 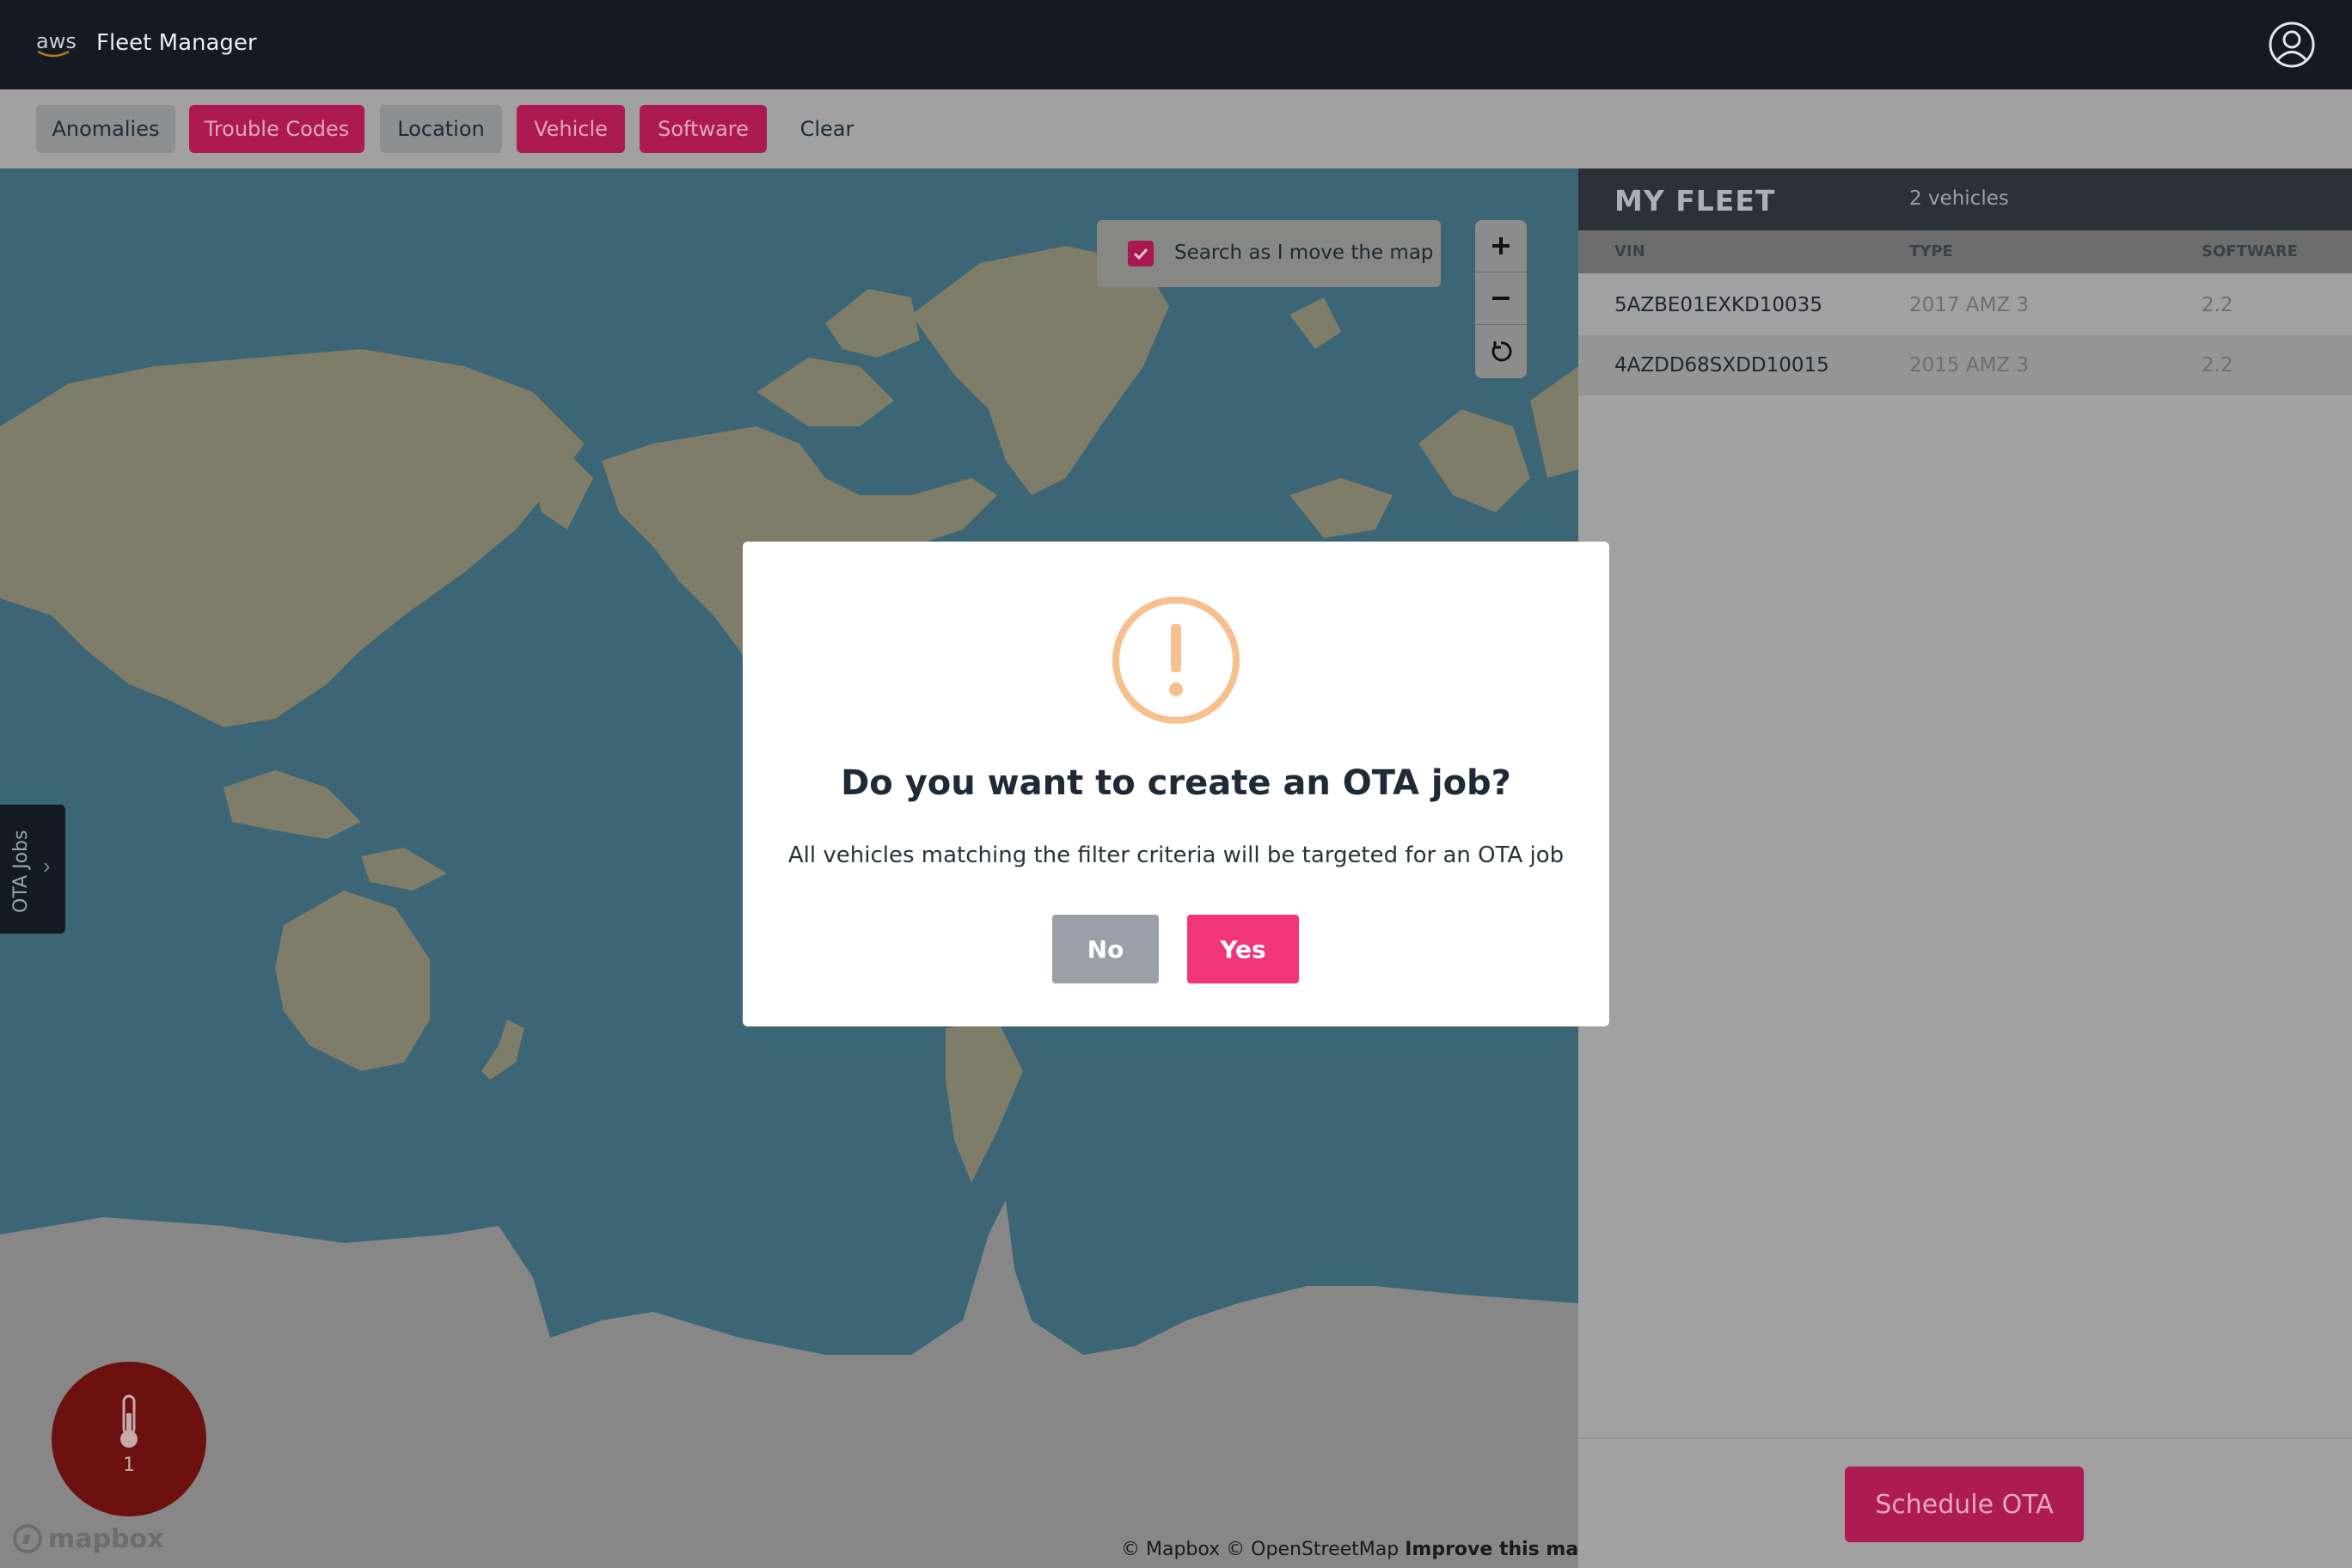 I want to click on temperature-alert-count: 1, so click(x=129, y=1465).